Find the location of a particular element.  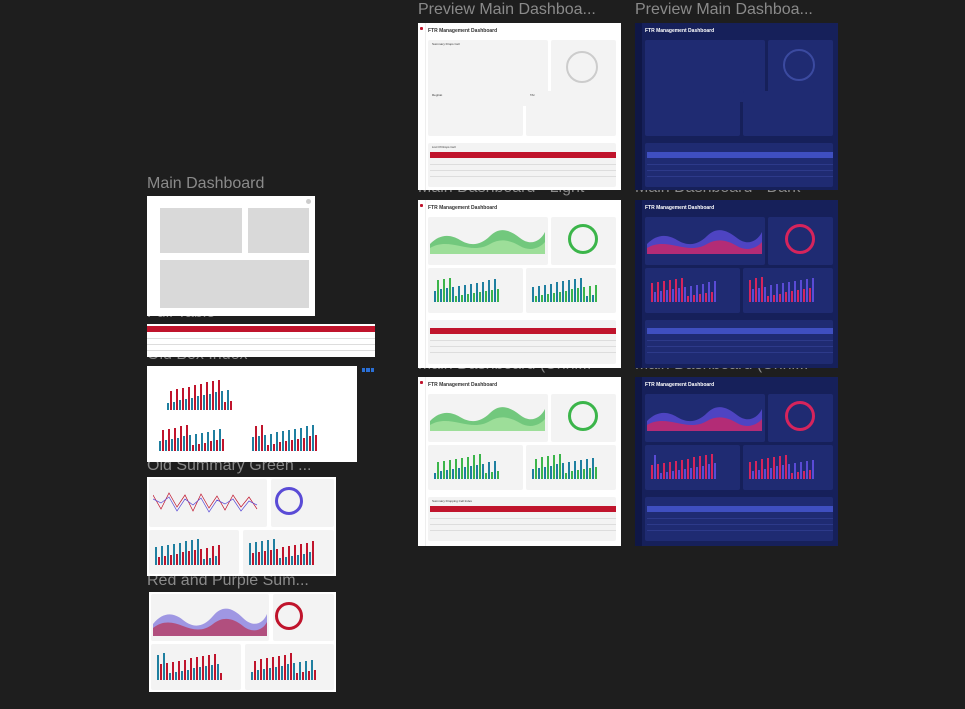

frame-old-green is located at coordinates (241, 526).